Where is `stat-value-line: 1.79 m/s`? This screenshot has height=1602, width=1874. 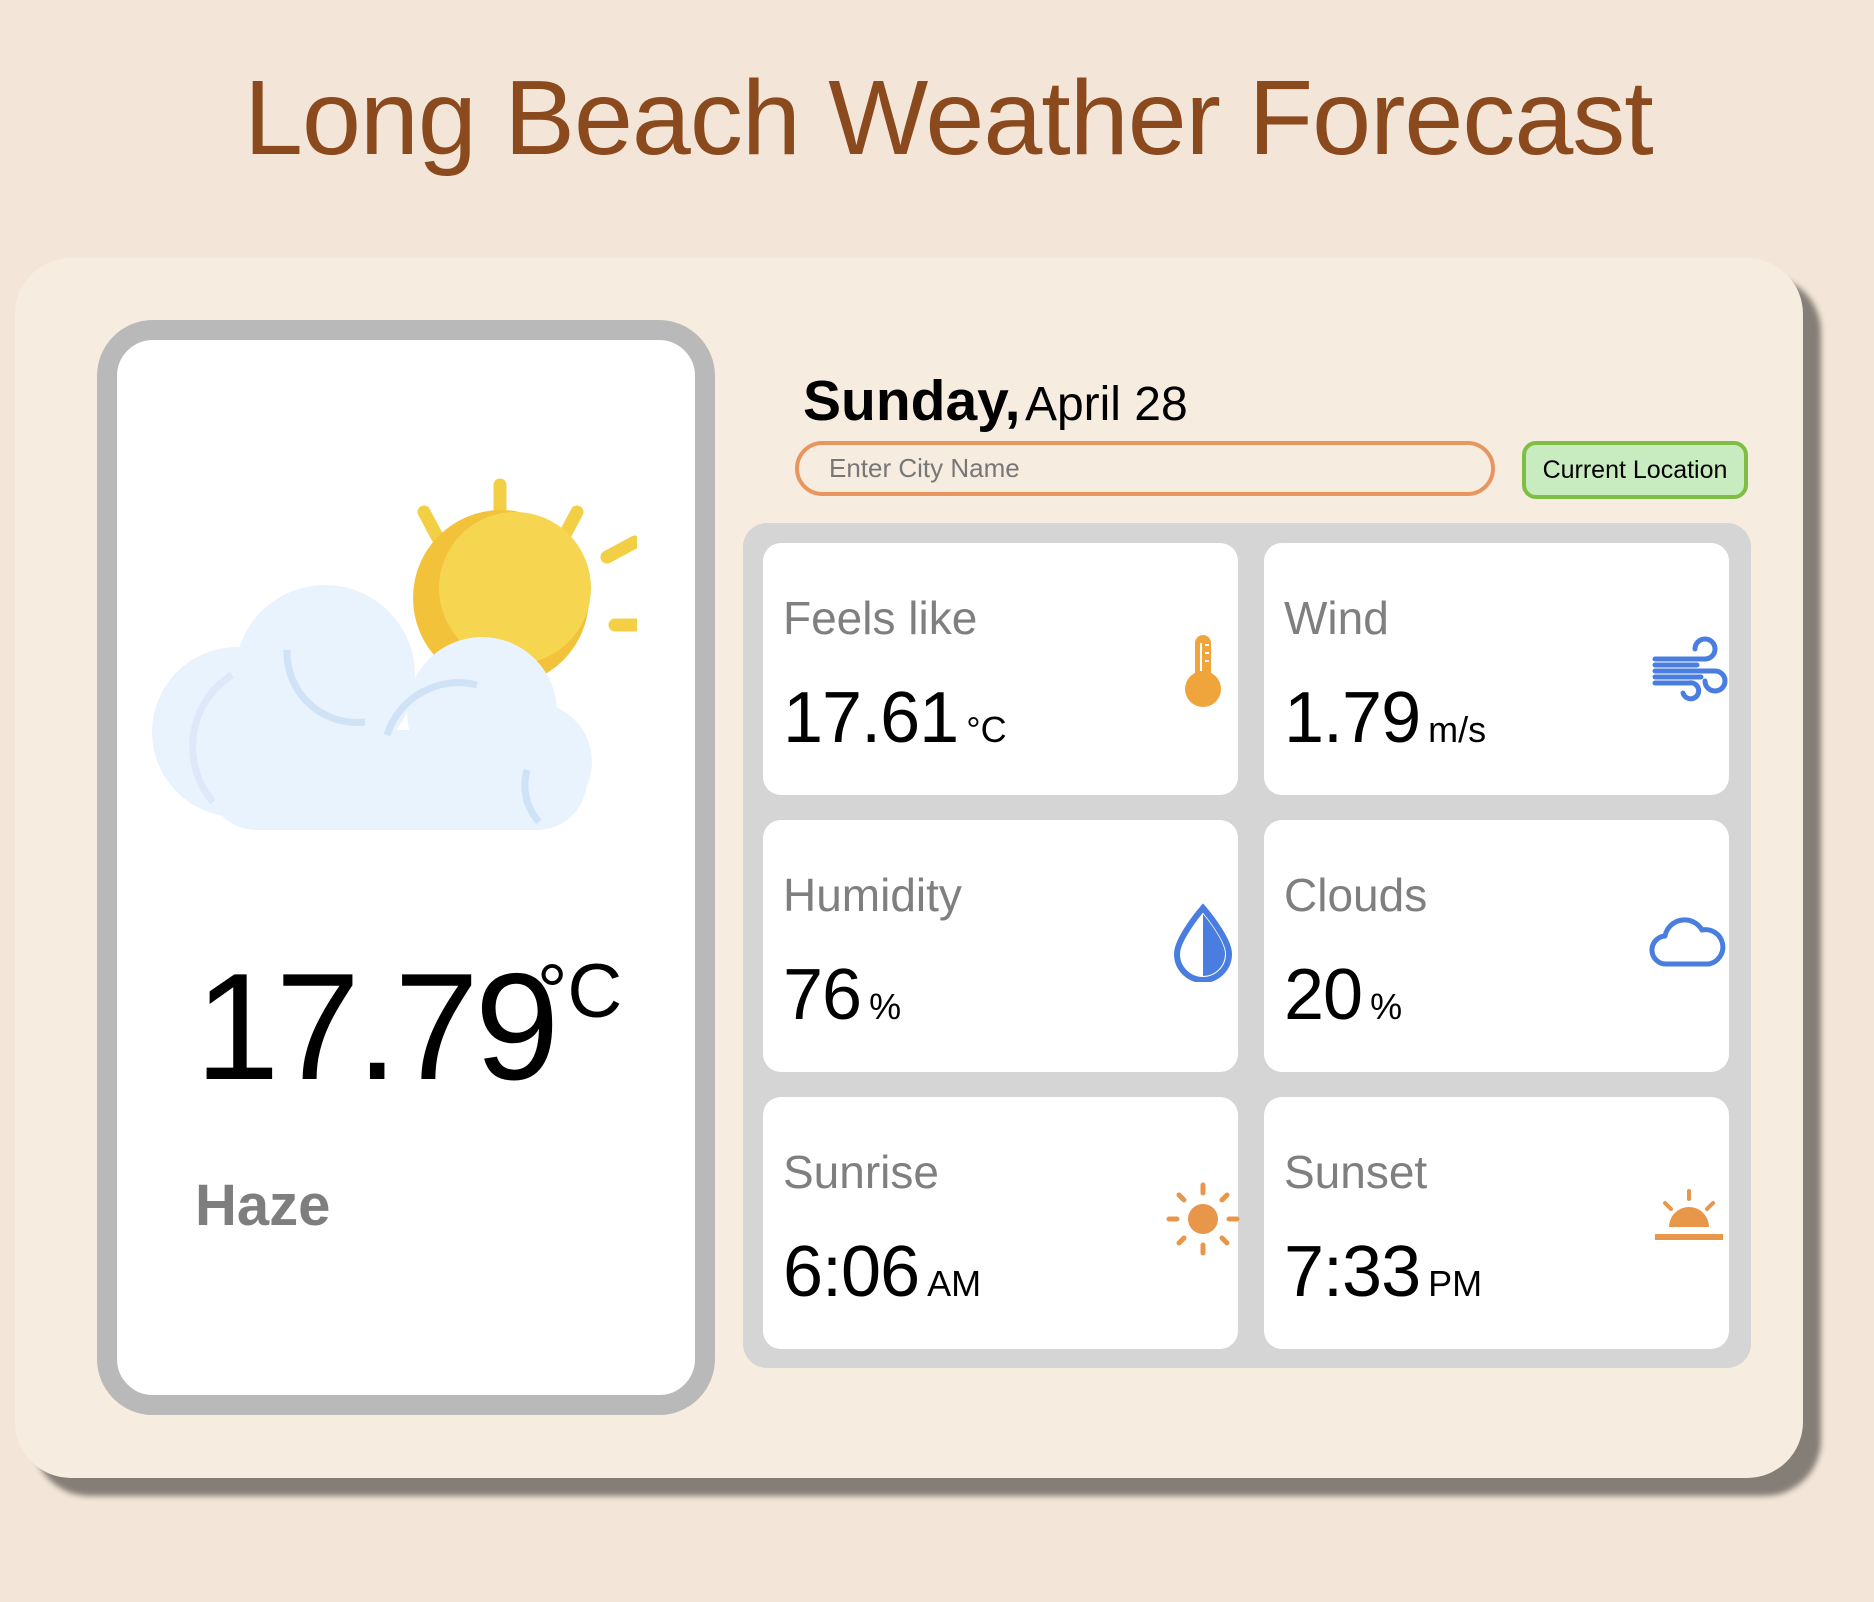
stat-value-line: 1.79 m/s is located at coordinates (1385, 718).